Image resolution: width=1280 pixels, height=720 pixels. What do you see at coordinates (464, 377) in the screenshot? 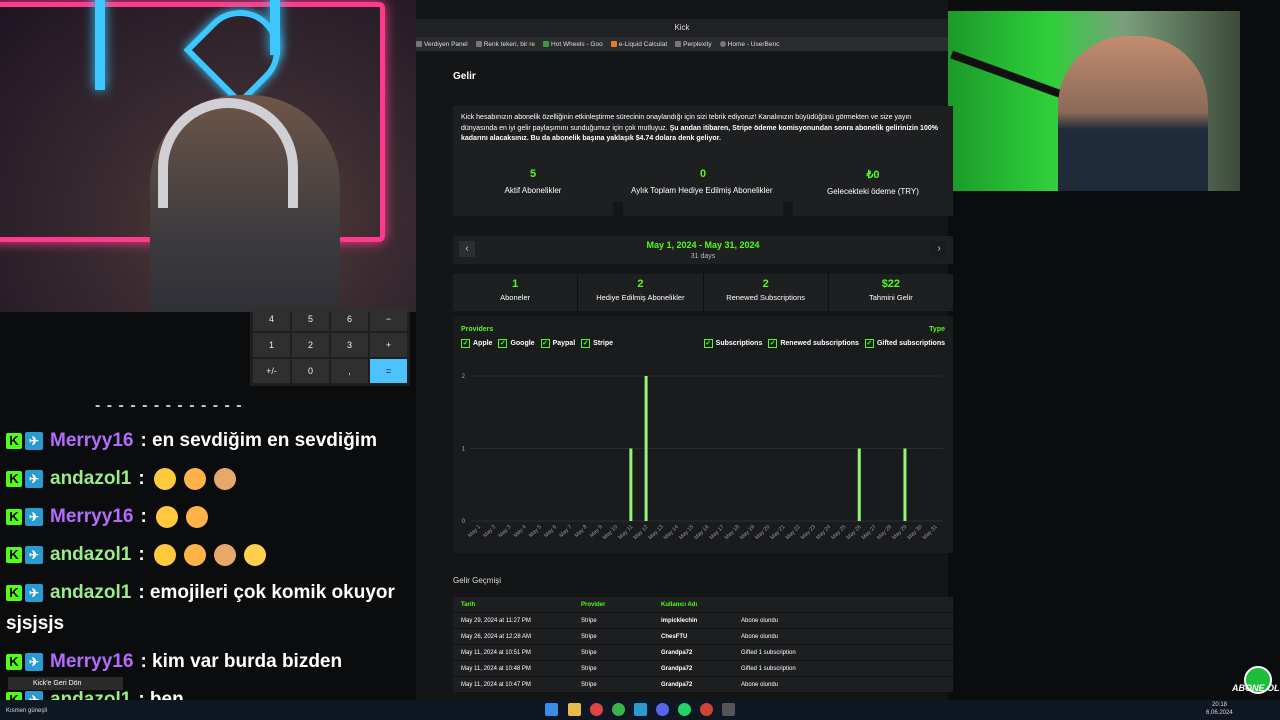
I see `y-tick-label: 2` at bounding box center [464, 377].